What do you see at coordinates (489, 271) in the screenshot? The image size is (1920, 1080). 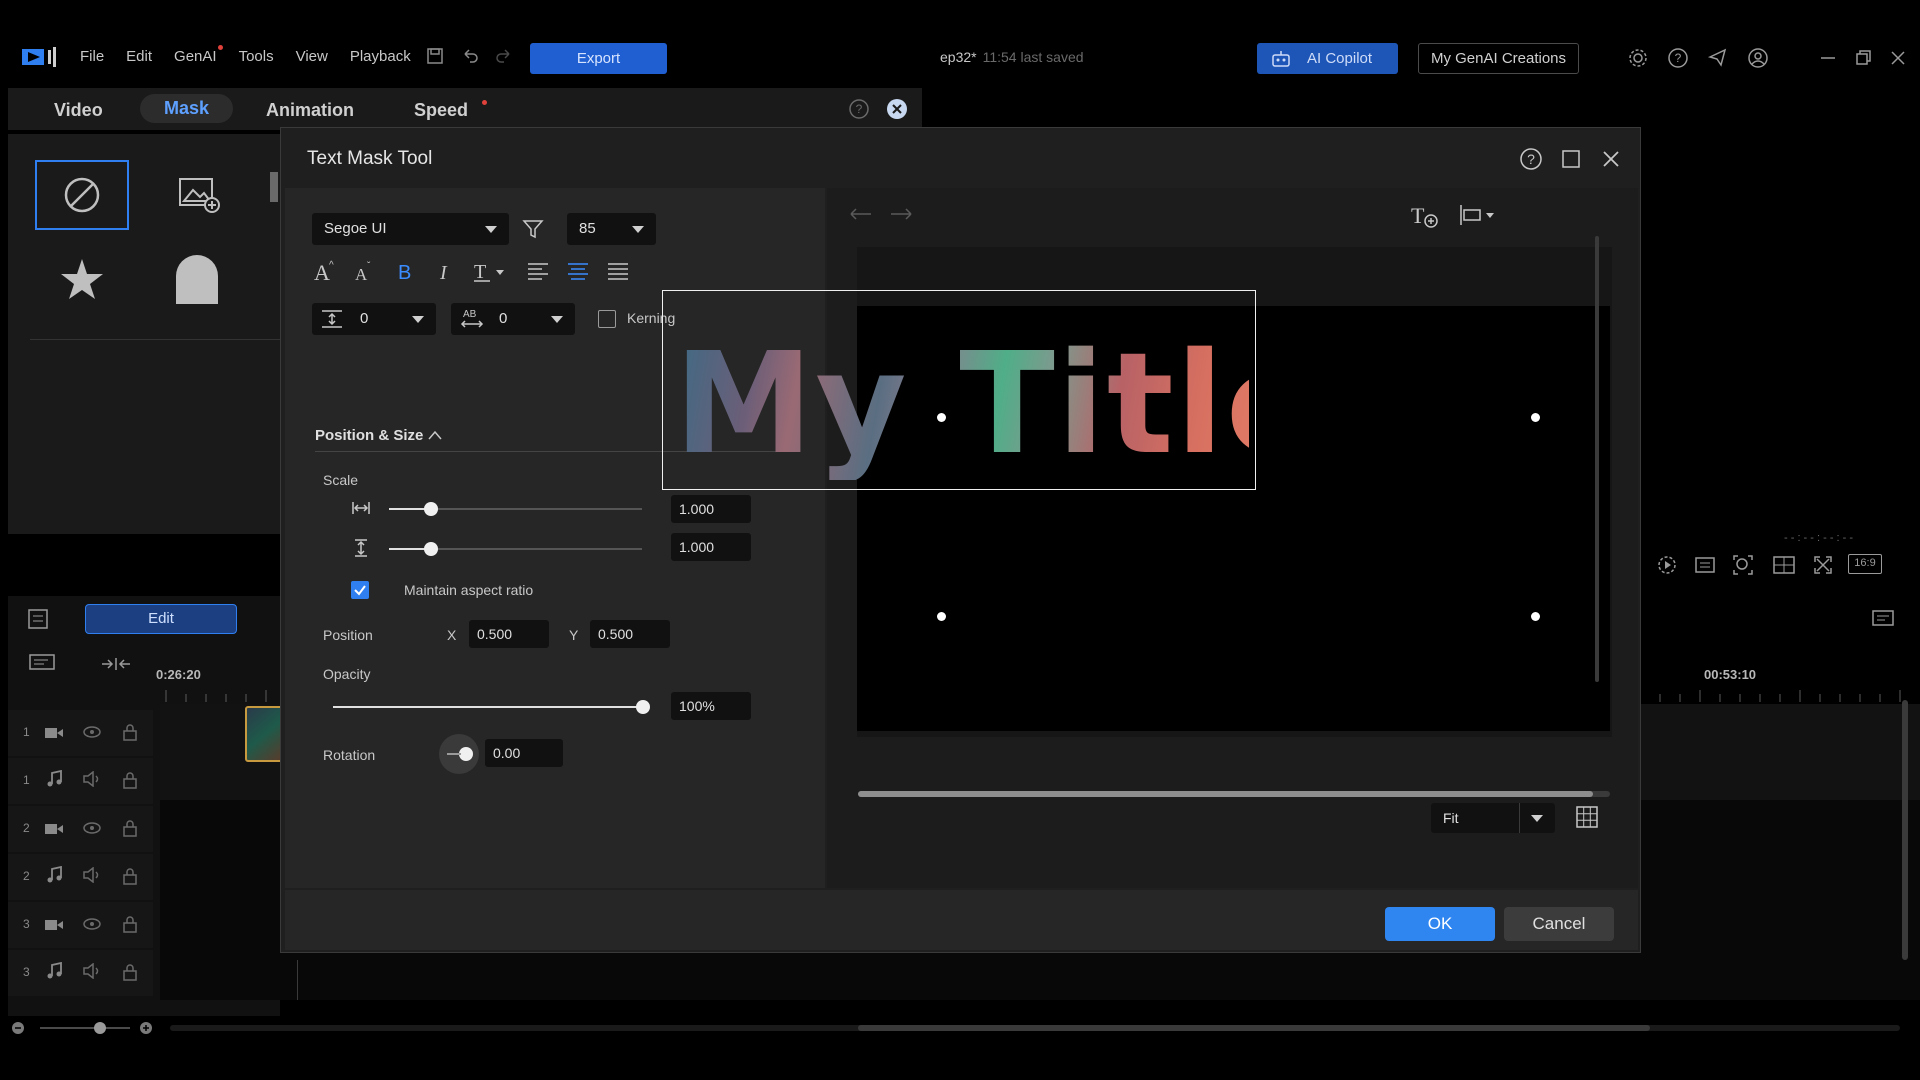 I see `text-style-icon: T` at bounding box center [489, 271].